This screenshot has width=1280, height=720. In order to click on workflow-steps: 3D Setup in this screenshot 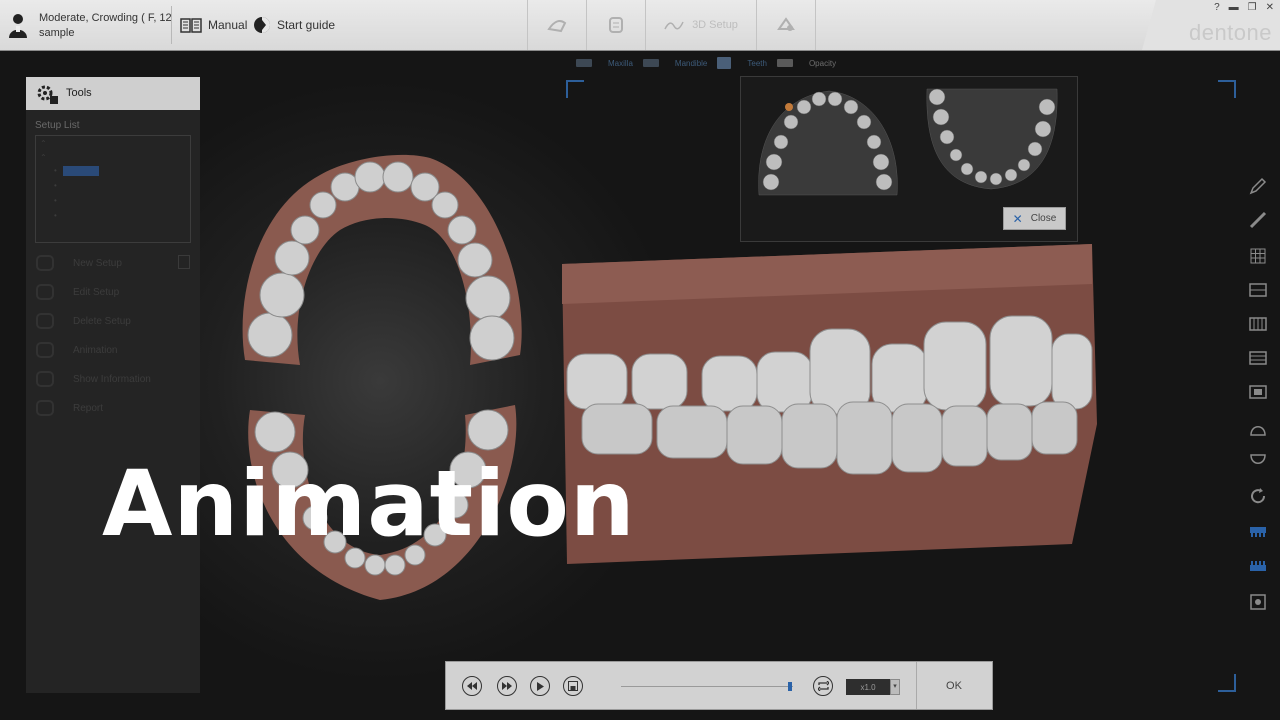, I will do `click(671, 25)`.